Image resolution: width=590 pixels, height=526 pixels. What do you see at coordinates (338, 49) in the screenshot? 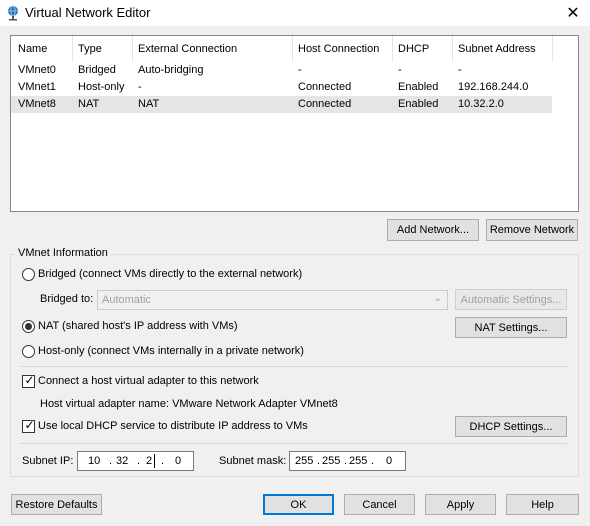
I see `column-header-host: Host Connection` at bounding box center [338, 49].